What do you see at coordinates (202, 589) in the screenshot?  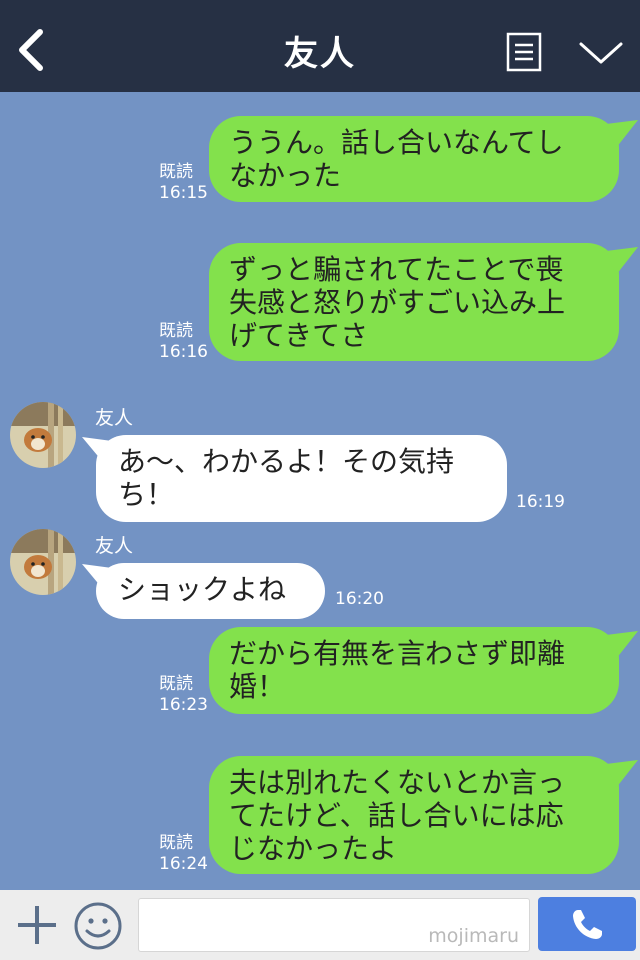 I see `message-line: ショックよね` at bounding box center [202, 589].